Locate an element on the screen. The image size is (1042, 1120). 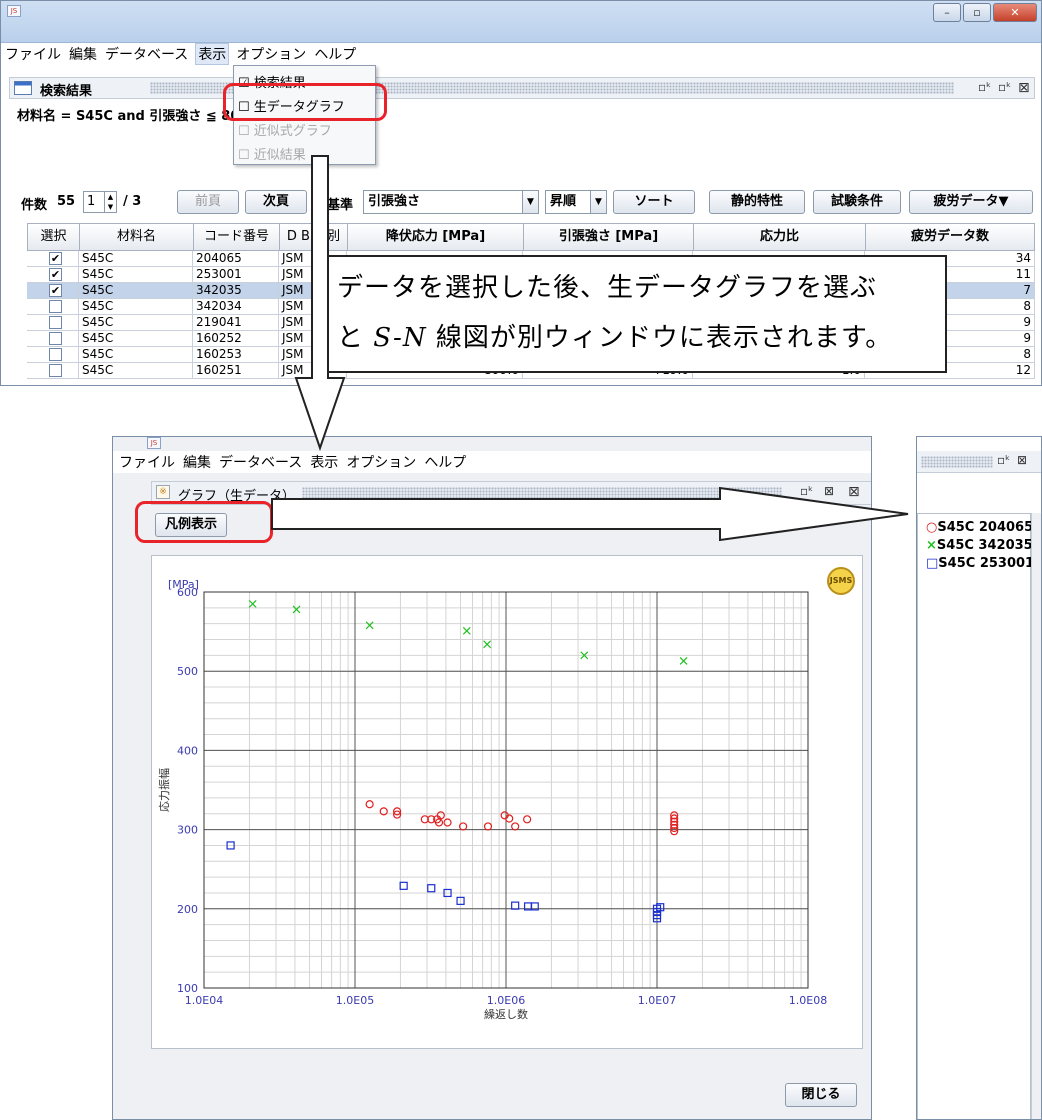
legend-label: S45C 253001 is located at coordinates (986, 563).